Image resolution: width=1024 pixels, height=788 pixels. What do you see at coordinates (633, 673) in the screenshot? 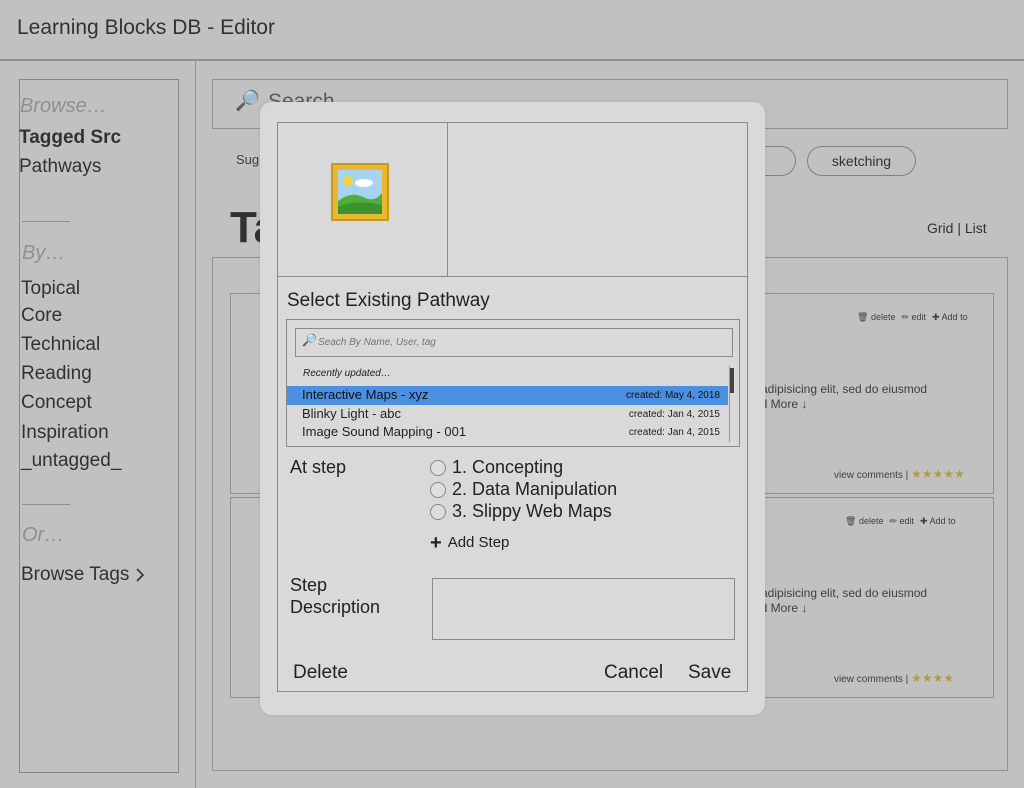
I see `cancel-button: Cancel` at bounding box center [633, 673].